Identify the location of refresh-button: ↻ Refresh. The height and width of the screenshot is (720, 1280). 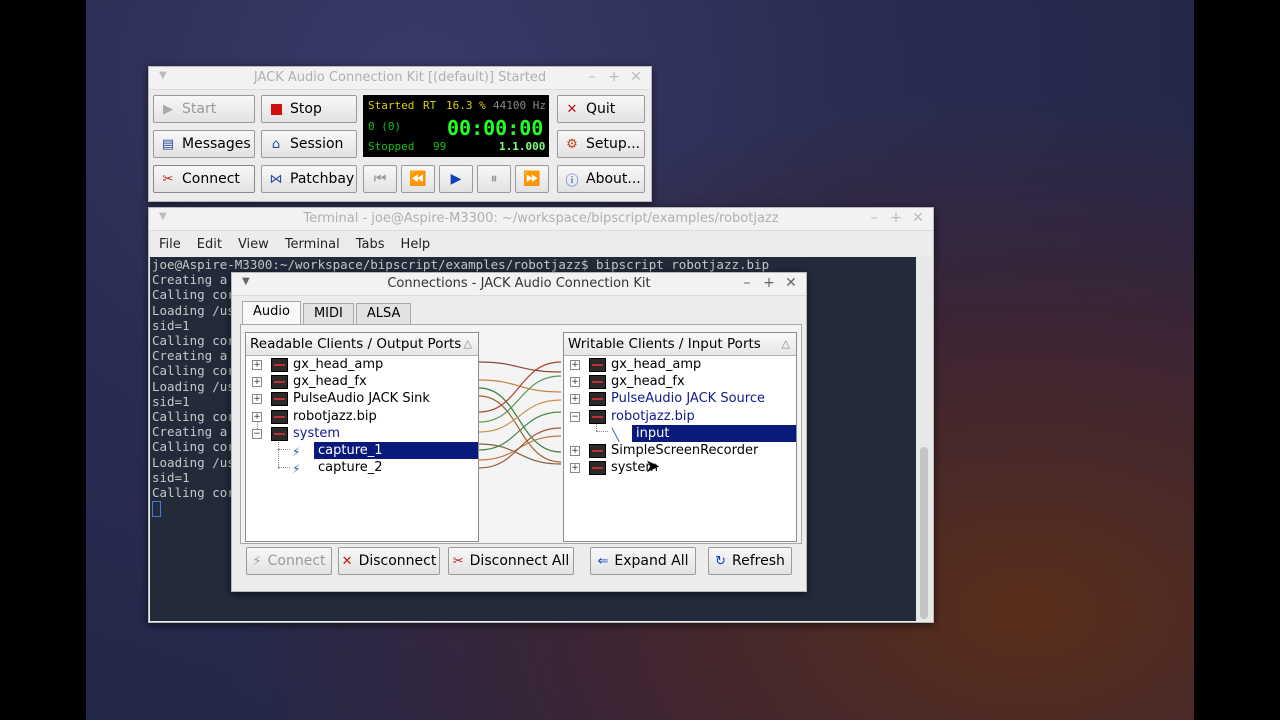
(750, 561).